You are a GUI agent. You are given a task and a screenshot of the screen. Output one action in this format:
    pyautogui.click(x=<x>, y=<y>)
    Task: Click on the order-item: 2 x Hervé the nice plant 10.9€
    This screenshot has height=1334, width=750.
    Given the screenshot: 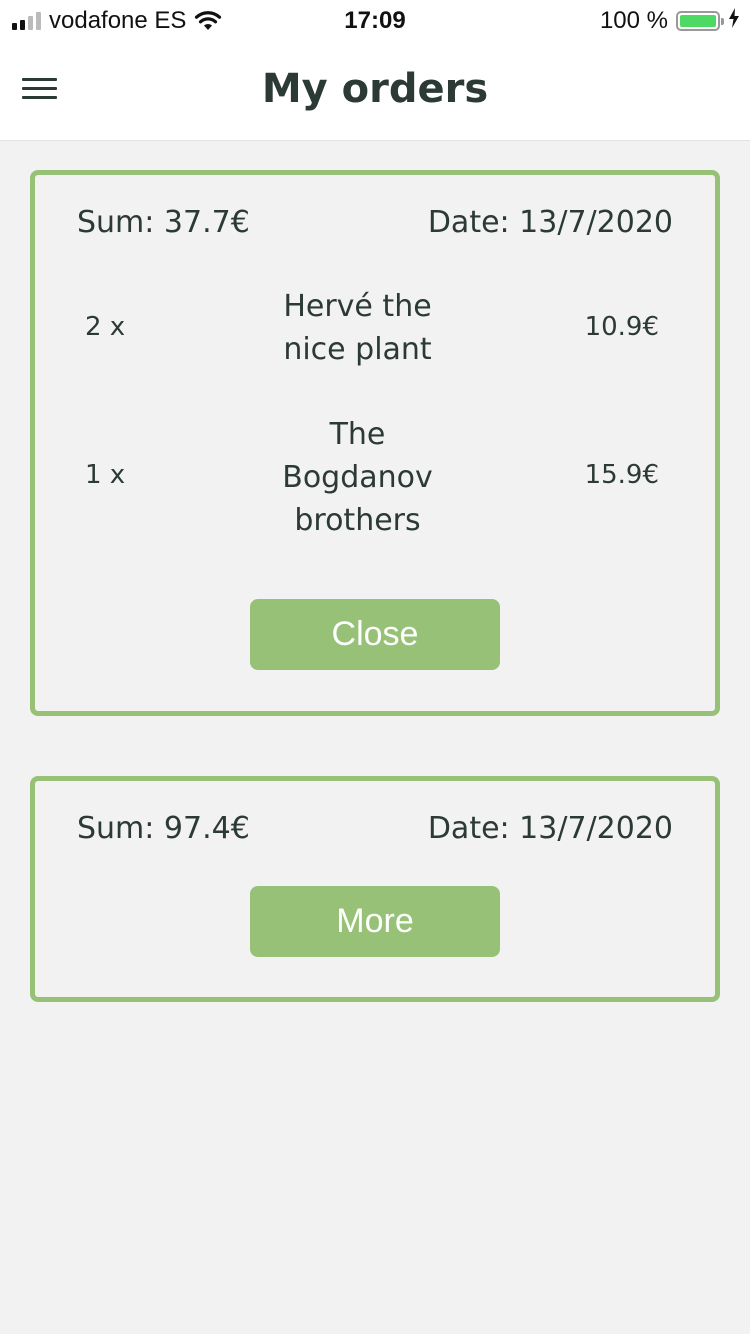 What is the action you would take?
    pyautogui.click(x=375, y=330)
    